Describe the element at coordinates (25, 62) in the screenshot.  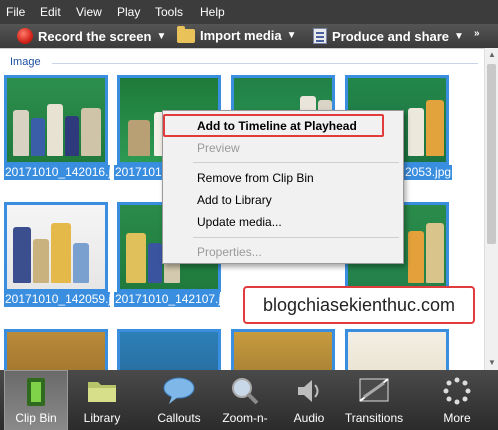
I see `section-label: Image` at that location.